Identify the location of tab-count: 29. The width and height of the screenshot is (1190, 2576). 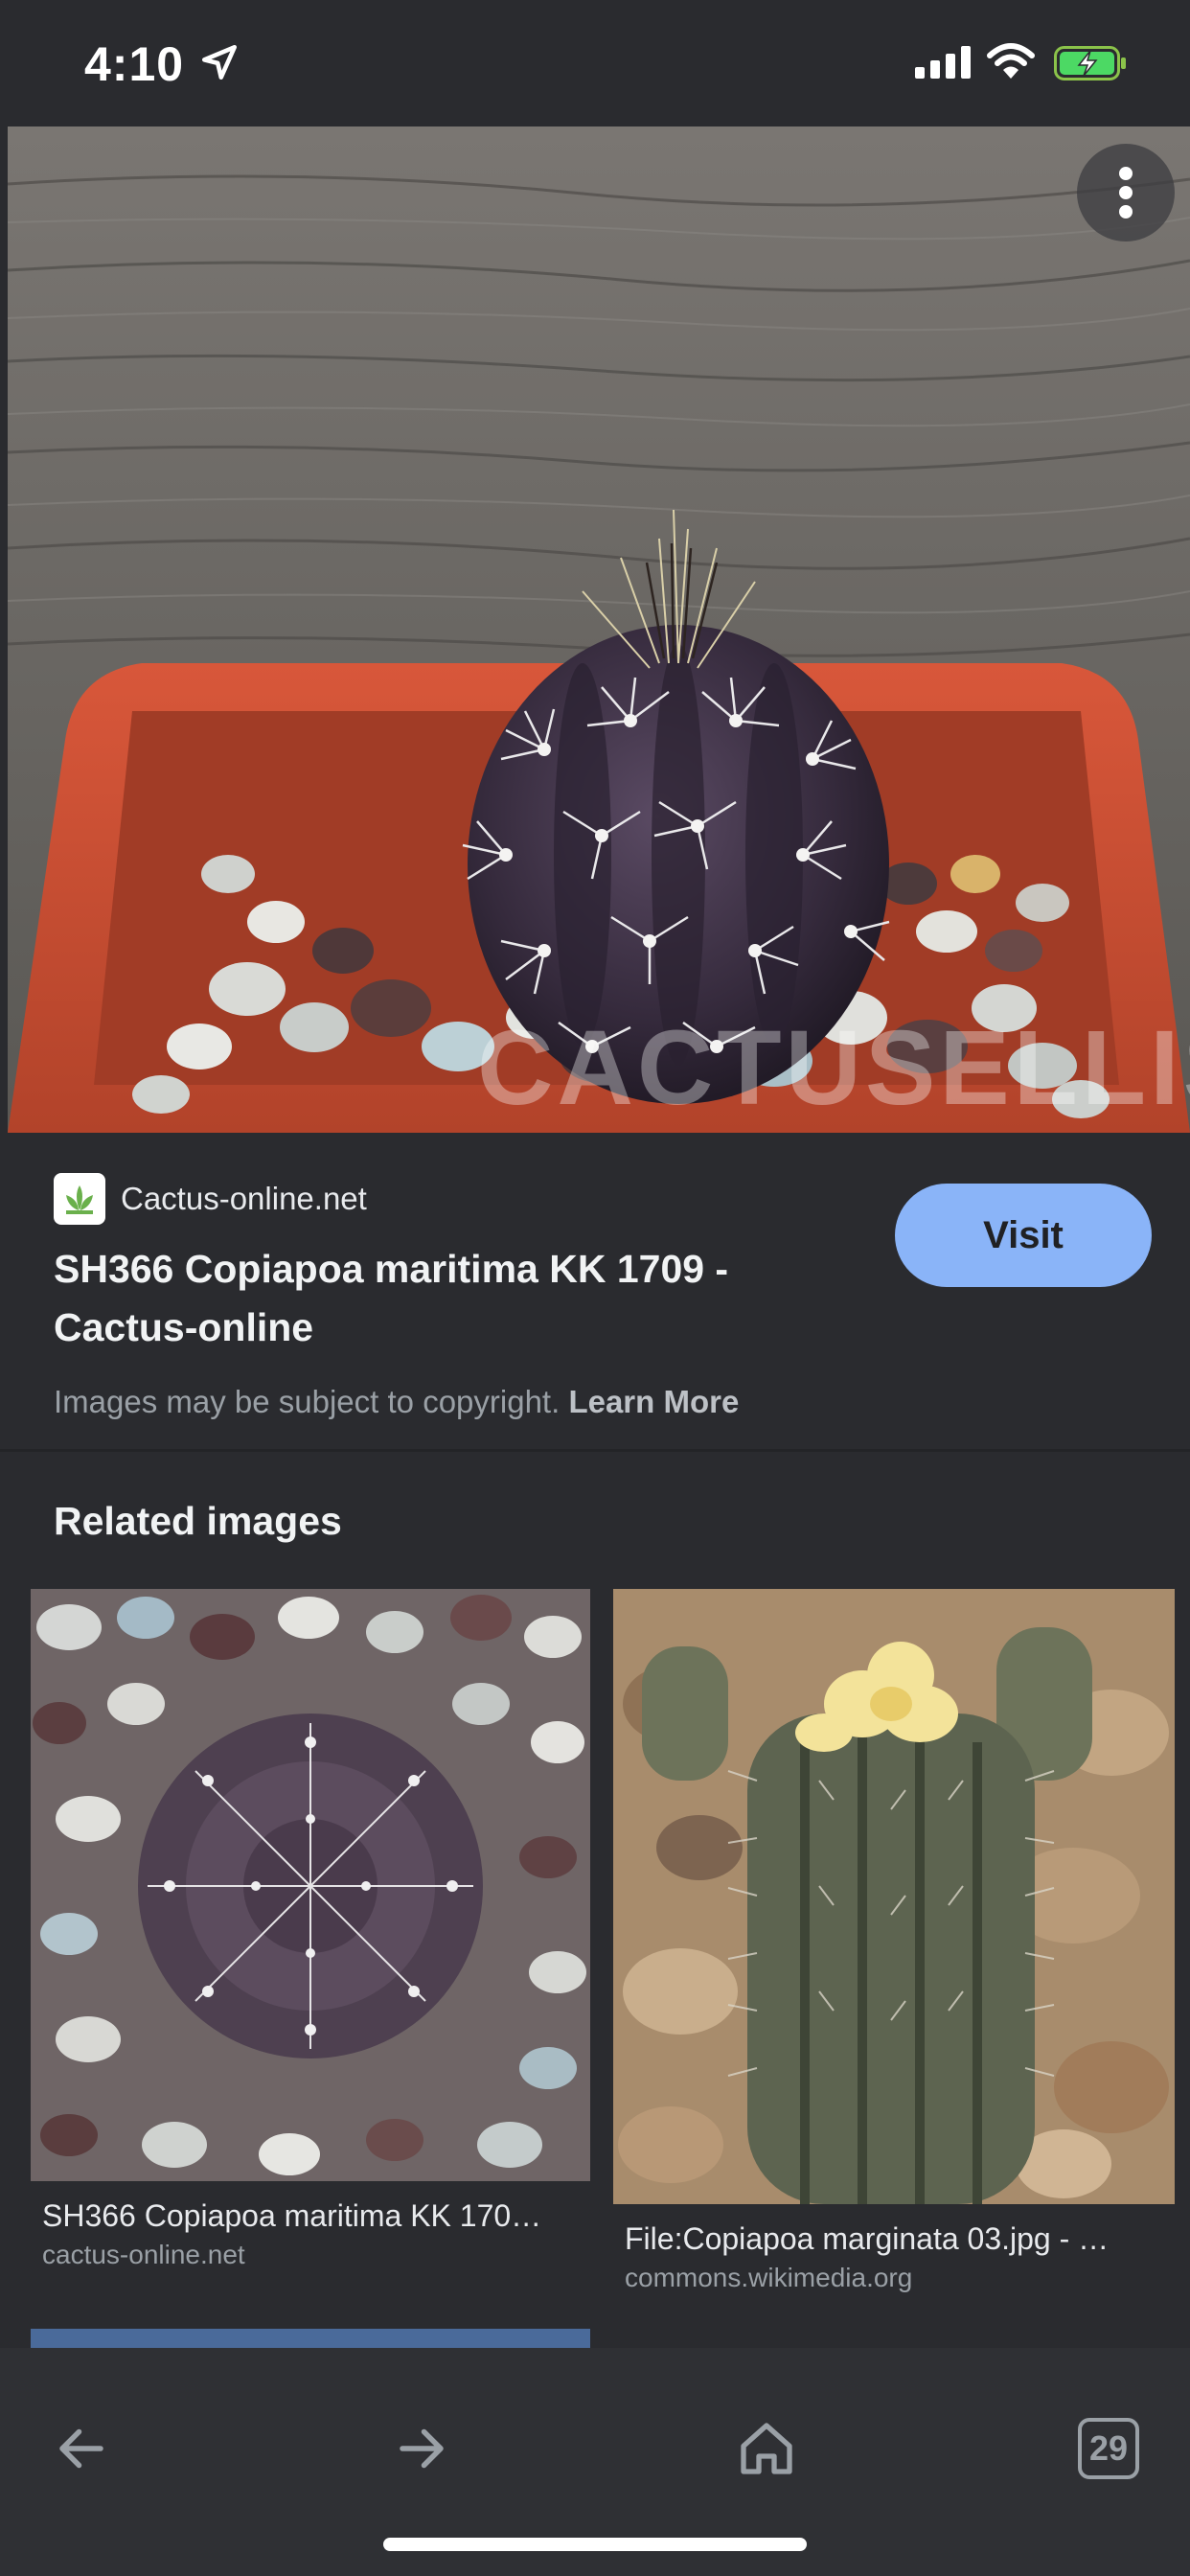
(1108, 2448).